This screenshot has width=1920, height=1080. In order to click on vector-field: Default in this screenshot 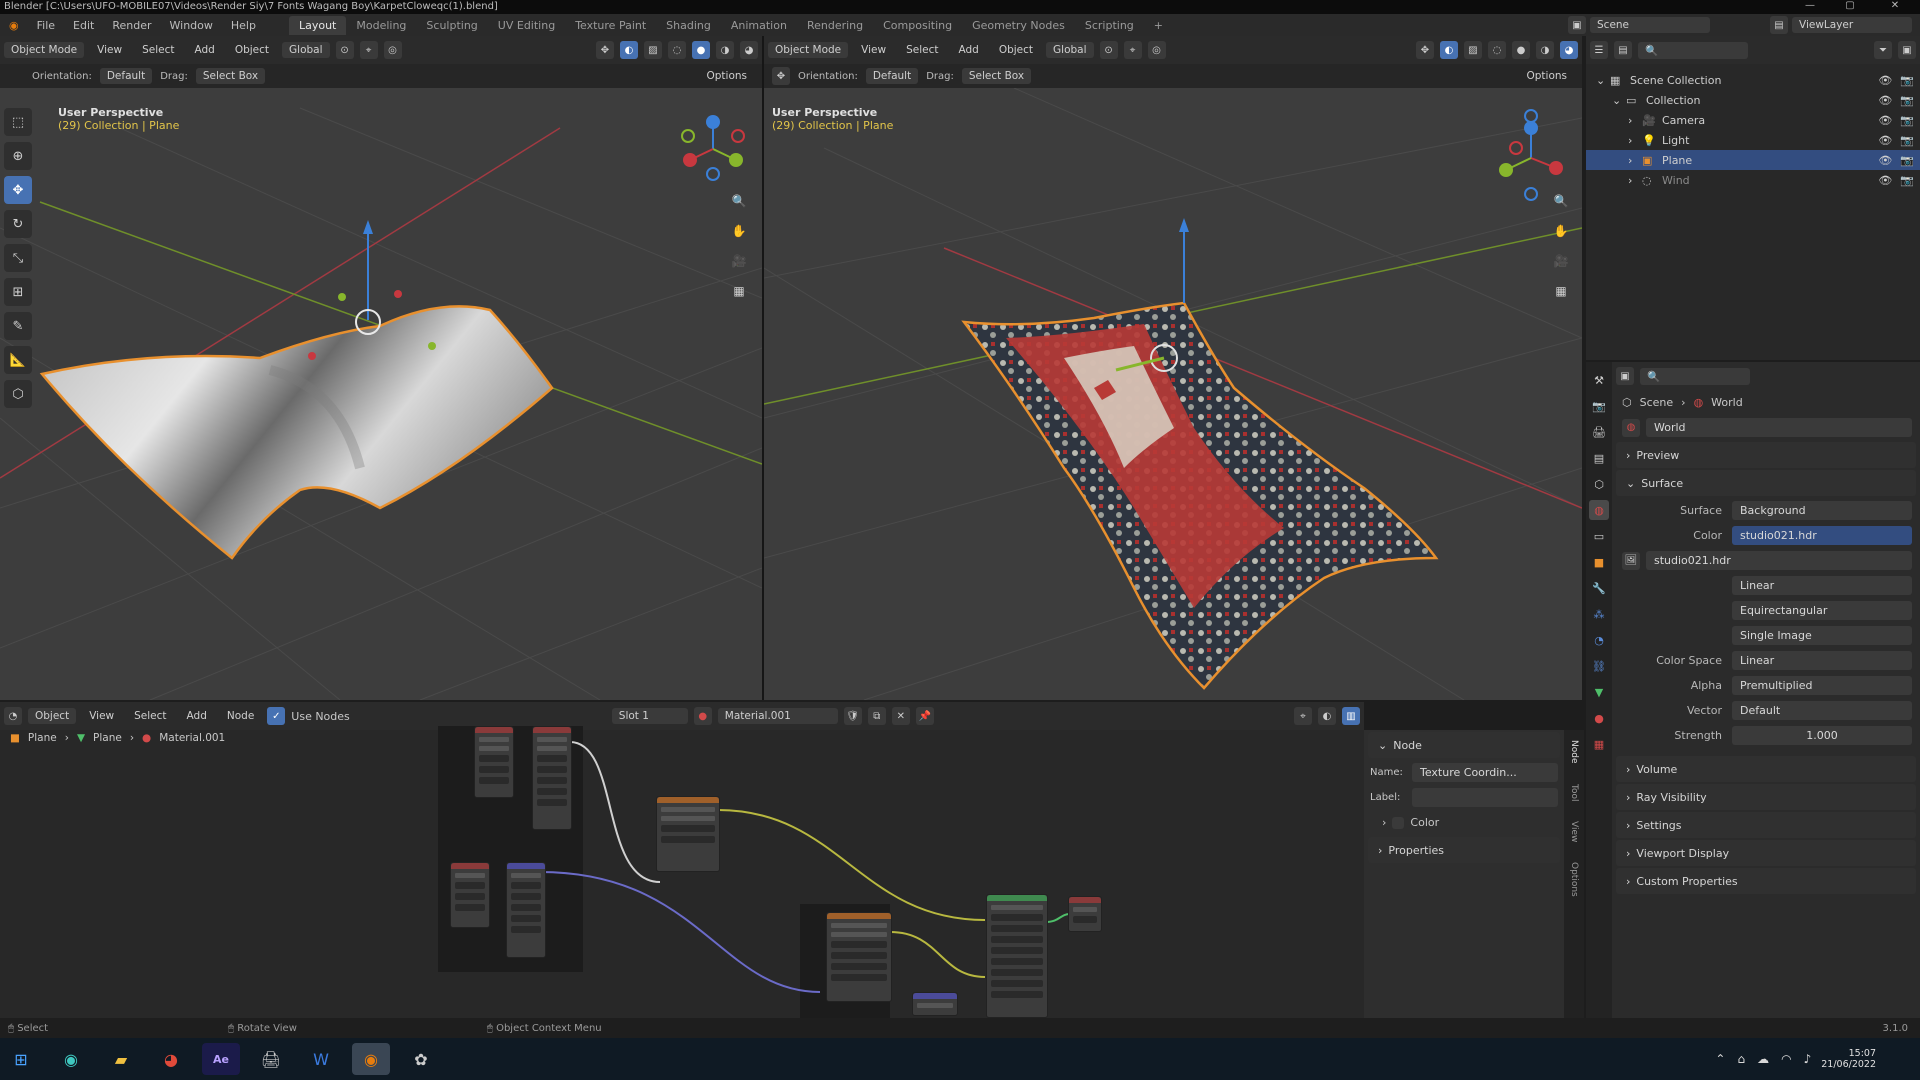, I will do `click(1822, 710)`.